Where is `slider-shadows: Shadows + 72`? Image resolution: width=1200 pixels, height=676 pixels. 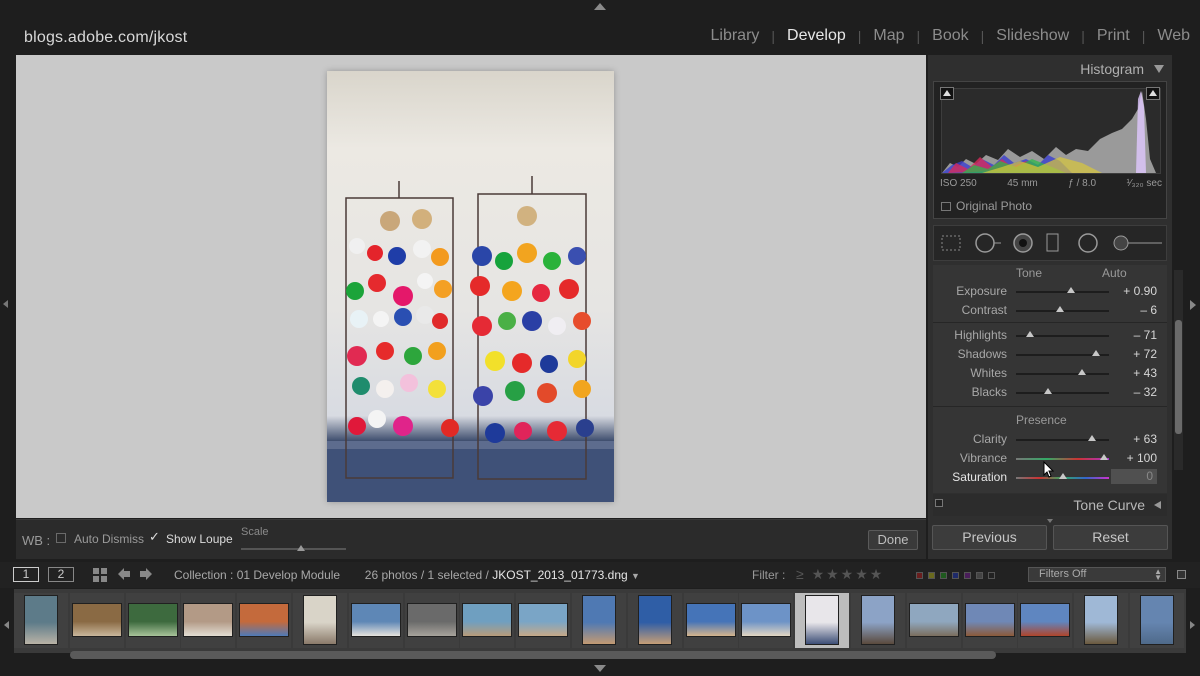 slider-shadows: Shadows + 72 is located at coordinates (1050, 353).